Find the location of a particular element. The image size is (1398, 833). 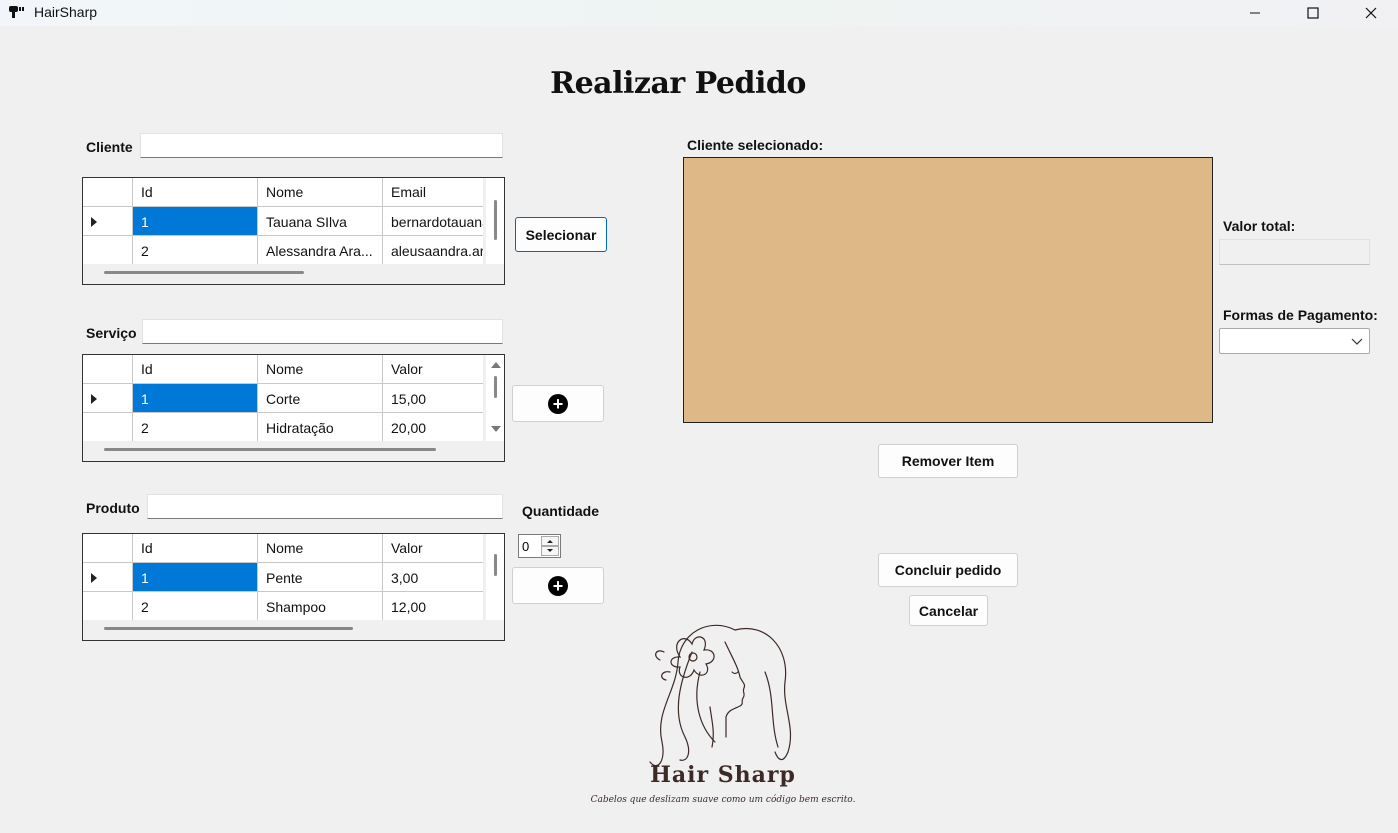

cell-valor: 3,00 is located at coordinates (433, 577).